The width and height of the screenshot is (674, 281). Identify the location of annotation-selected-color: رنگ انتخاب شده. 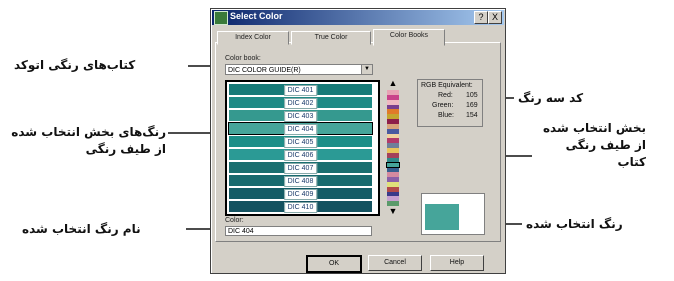
(574, 224).